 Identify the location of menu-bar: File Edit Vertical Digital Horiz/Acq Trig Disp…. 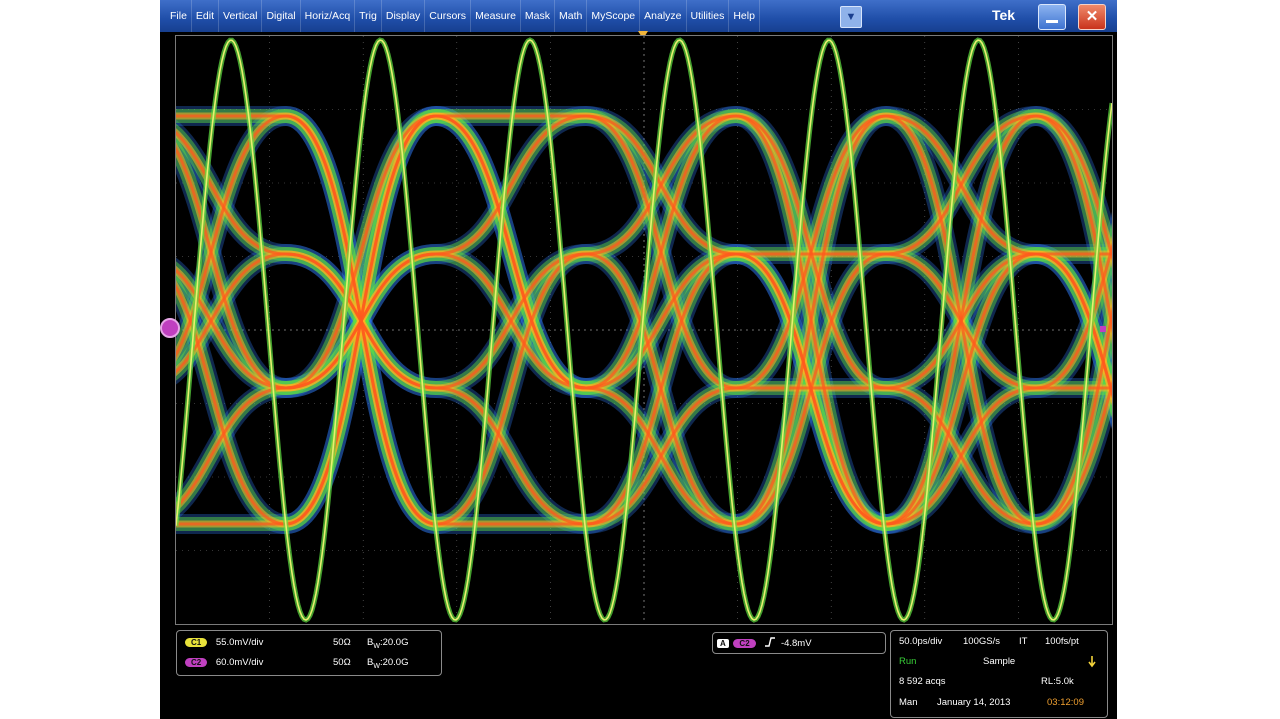
(638, 16).